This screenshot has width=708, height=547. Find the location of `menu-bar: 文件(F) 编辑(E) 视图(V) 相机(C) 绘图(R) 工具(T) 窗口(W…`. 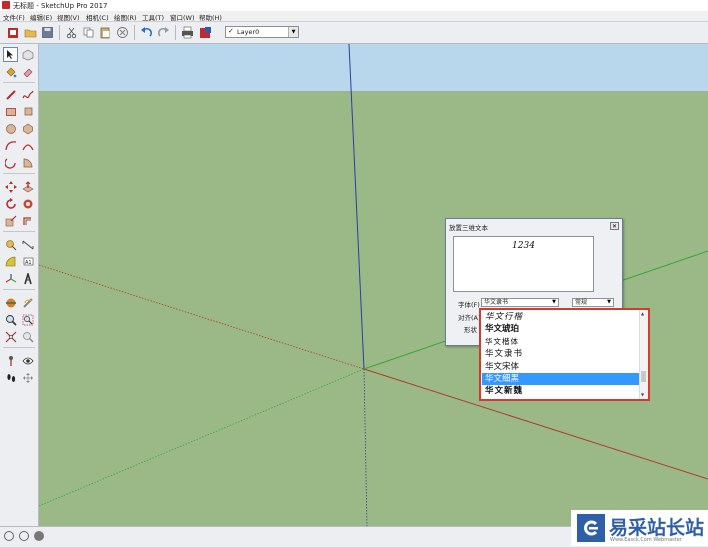

menu-bar: 文件(F) 编辑(E) 视图(V) 相机(C) 绘图(R) 工具(T) 窗口(W… is located at coordinates (354, 16).